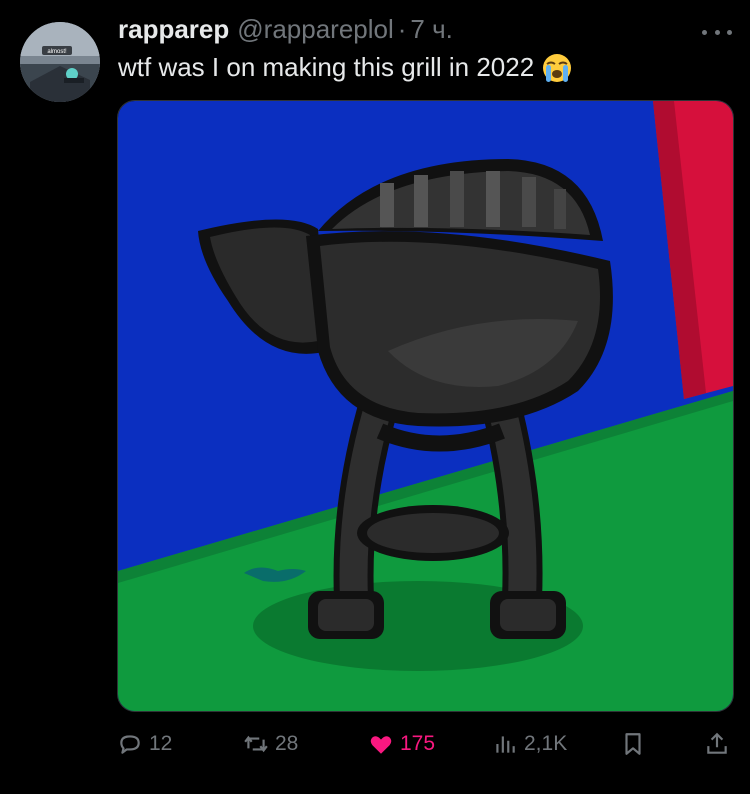 The height and width of the screenshot is (794, 750). Describe the element at coordinates (173, 29) in the screenshot. I see `display-name: rapparep` at that location.